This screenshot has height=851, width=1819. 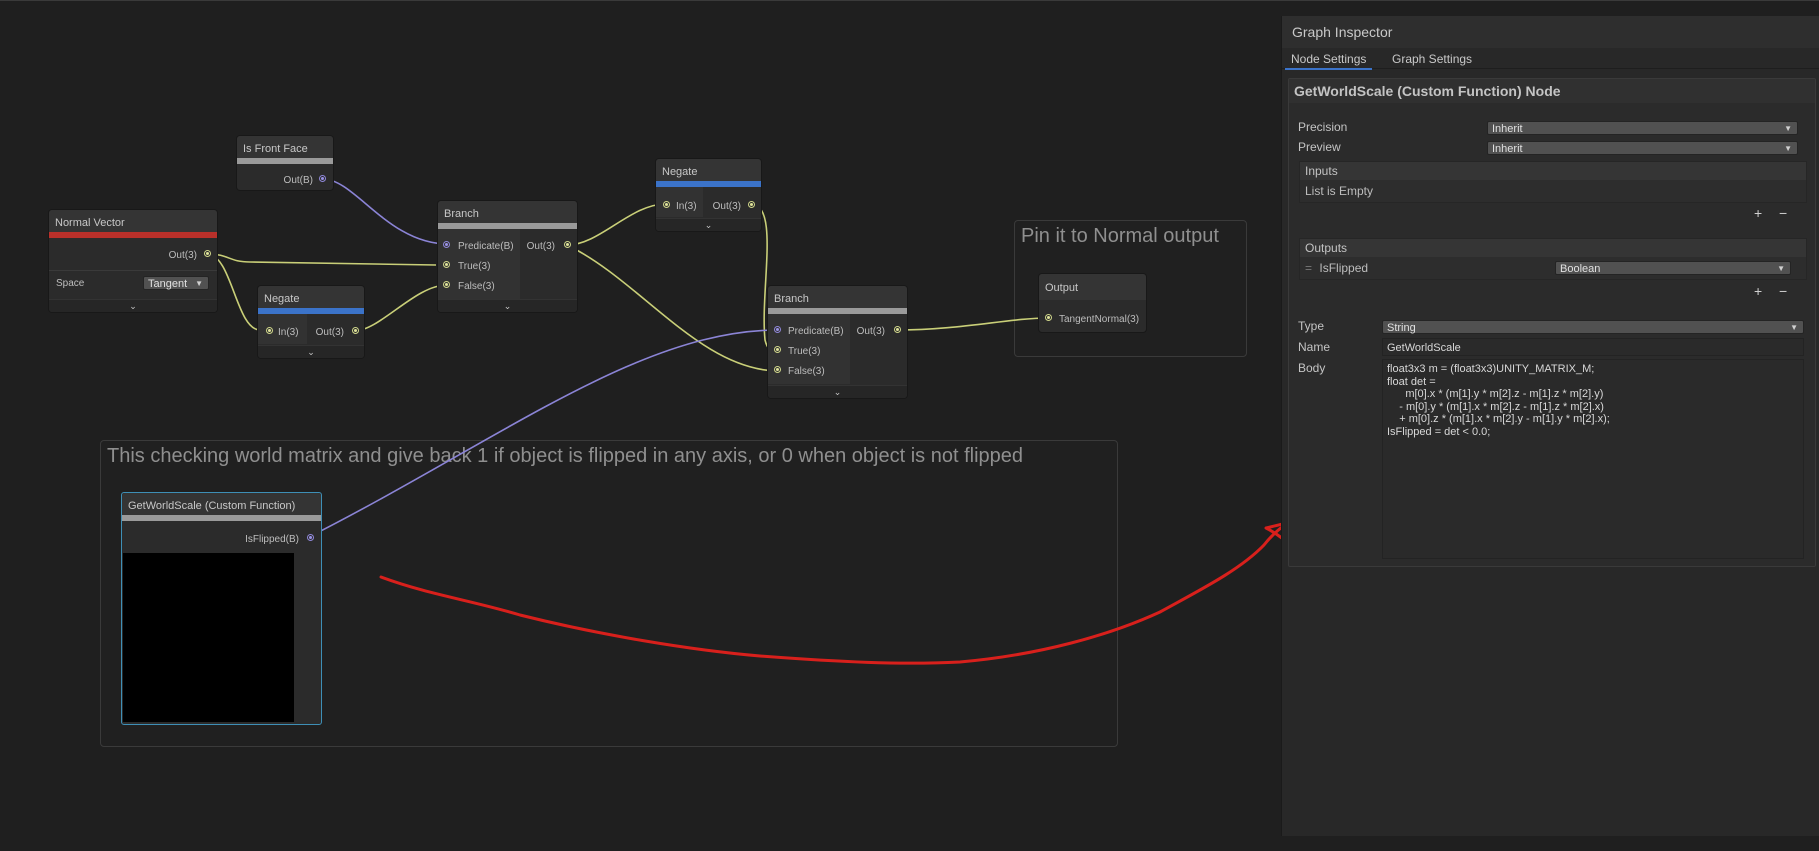 What do you see at coordinates (1048, 317) in the screenshot?
I see `port-in-tangent-normal` at bounding box center [1048, 317].